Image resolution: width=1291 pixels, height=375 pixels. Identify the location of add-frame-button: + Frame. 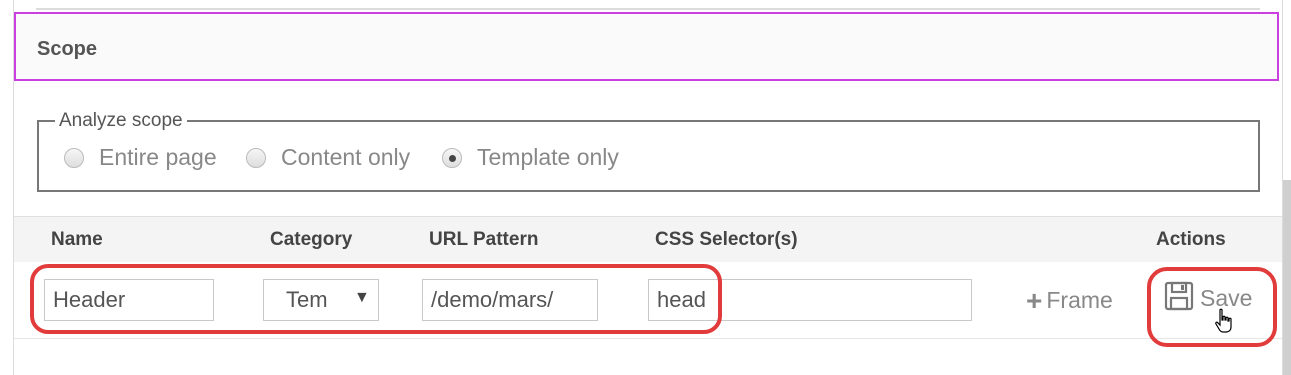
(1069, 300).